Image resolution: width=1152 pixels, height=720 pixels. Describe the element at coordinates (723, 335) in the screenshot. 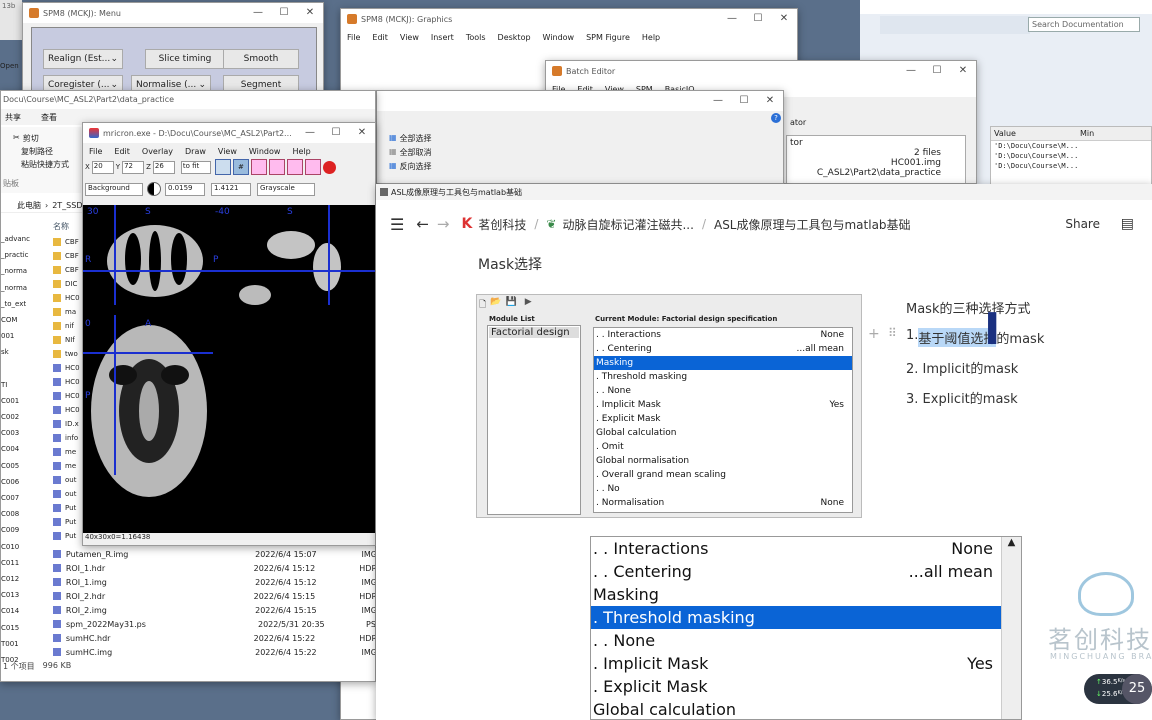

I see `list-item: . . Interactions None` at that location.